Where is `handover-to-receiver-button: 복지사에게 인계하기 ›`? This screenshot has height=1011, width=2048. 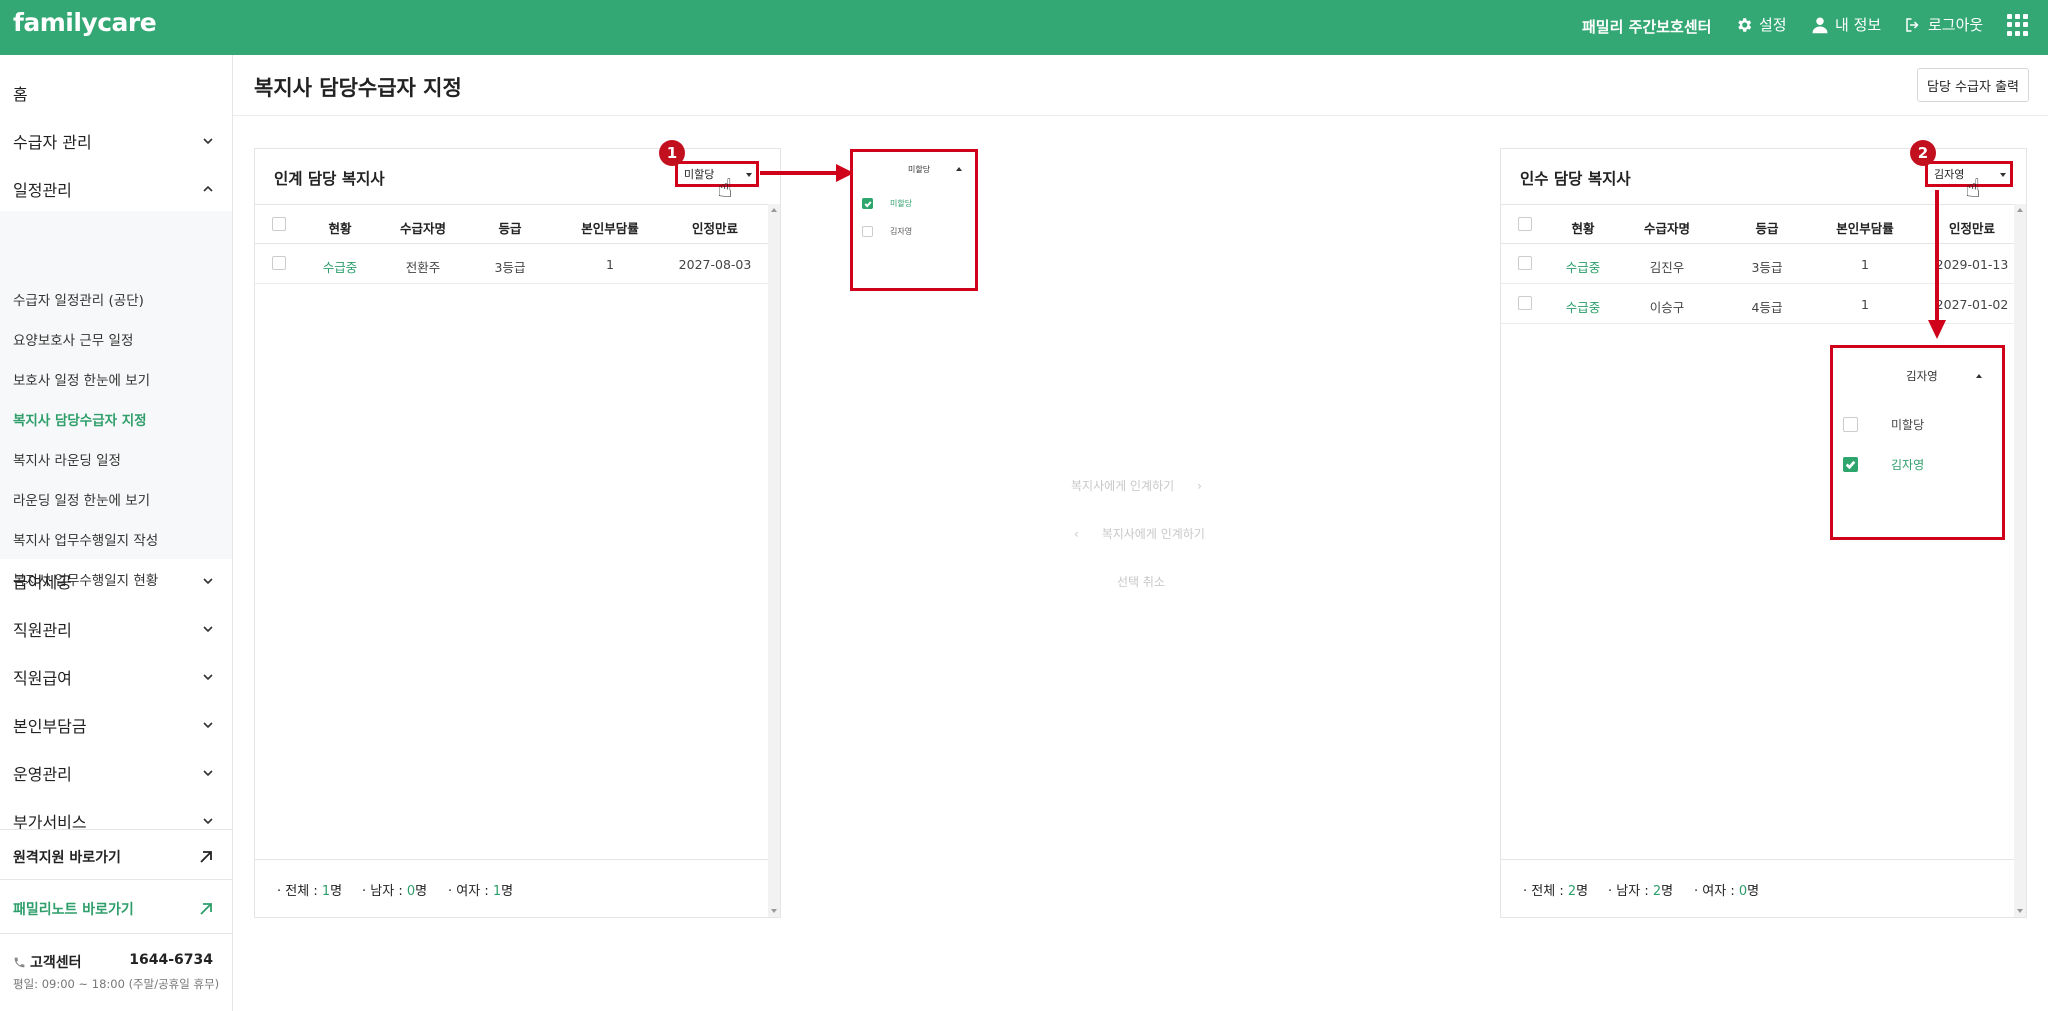 handover-to-receiver-button: 복지사에게 인계하기 › is located at coordinates (1136, 485).